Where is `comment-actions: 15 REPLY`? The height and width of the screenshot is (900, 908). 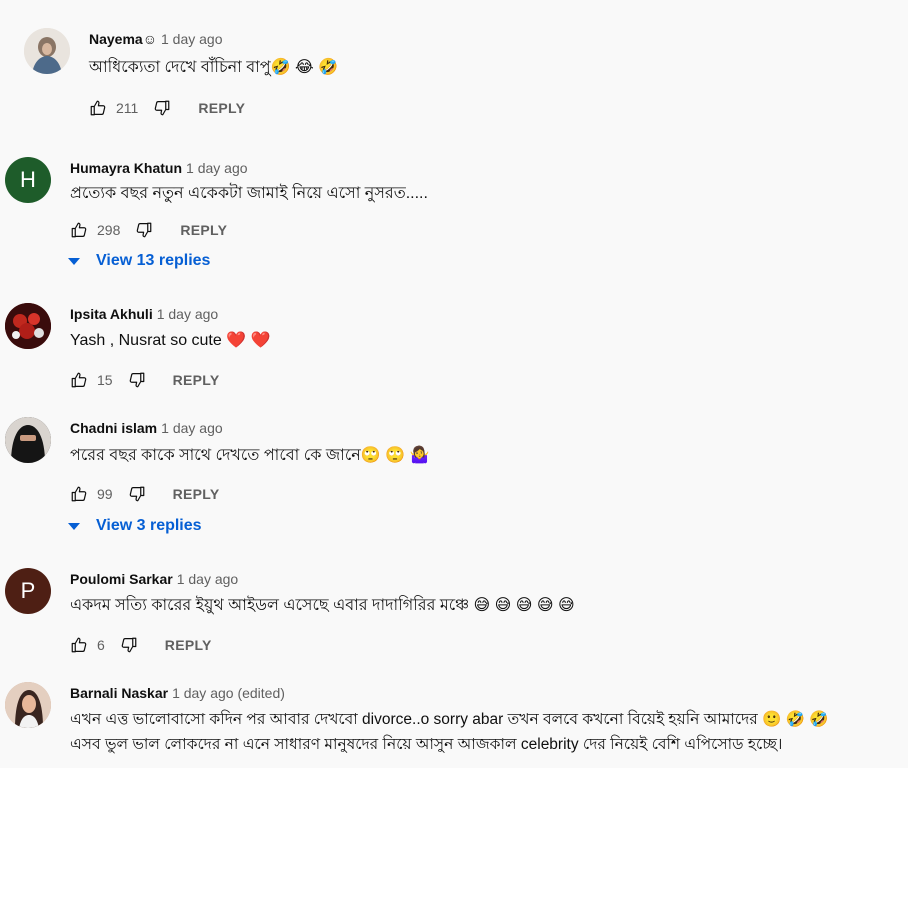
comment-actions: 15 REPLY is located at coordinates (144, 380).